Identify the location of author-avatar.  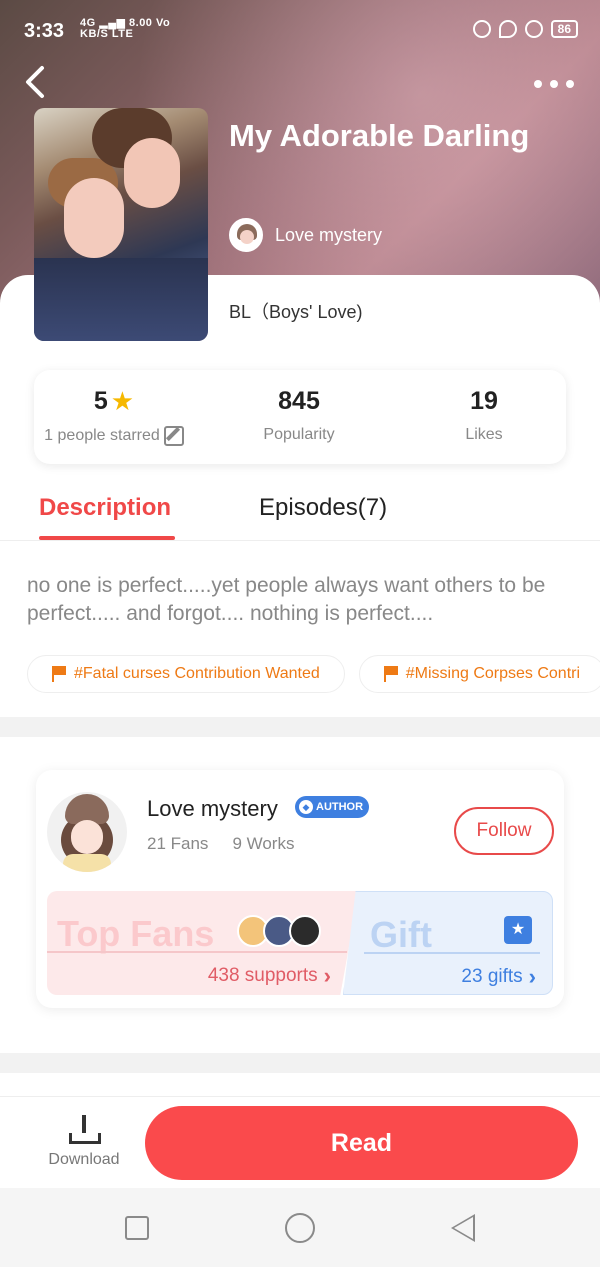
(246, 235).